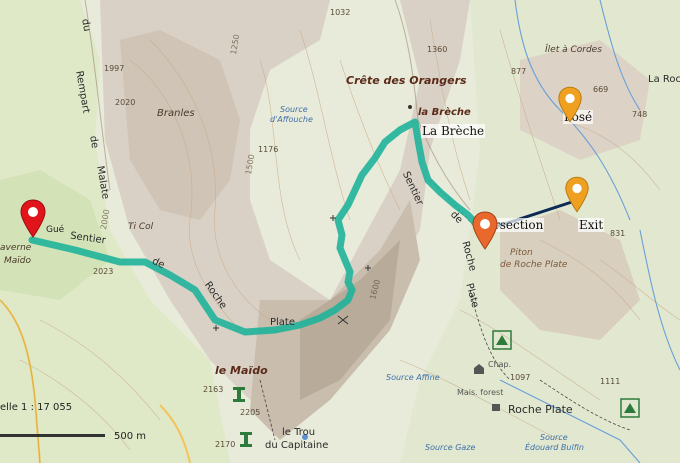  Describe the element at coordinates (520, 377) in the screenshot. I see `elev-1097: 1097` at that location.